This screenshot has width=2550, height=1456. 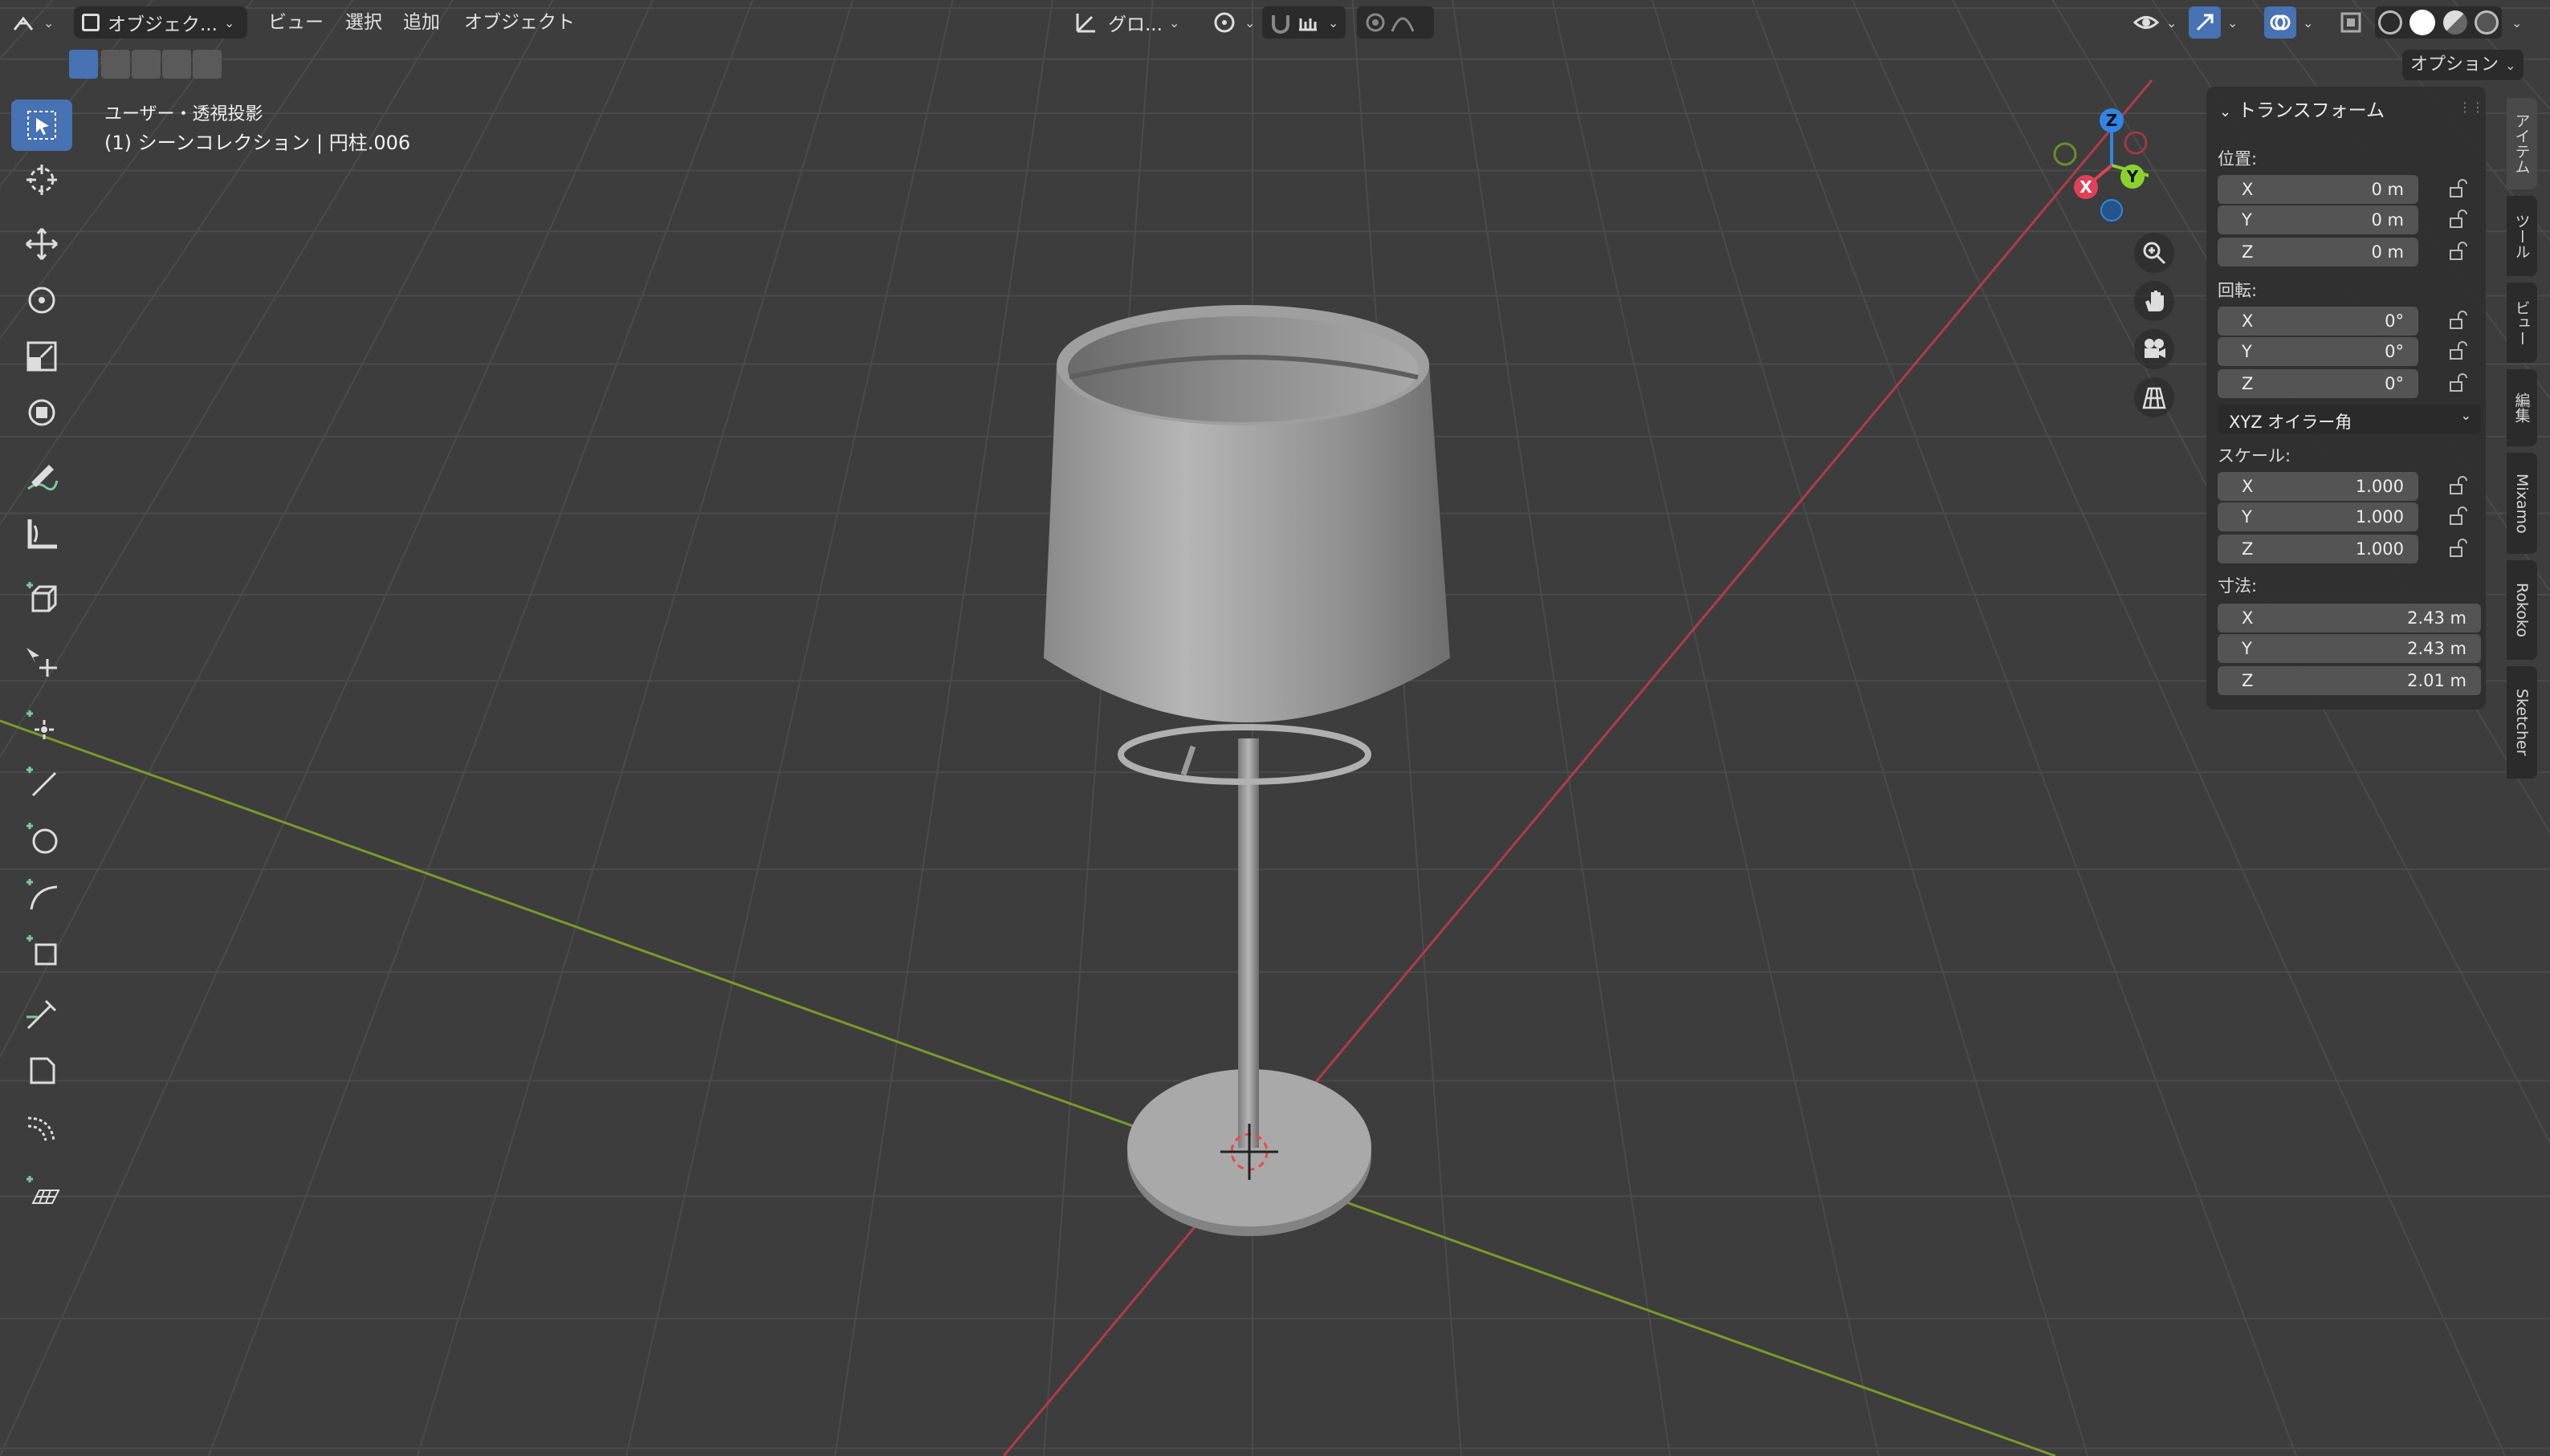 I want to click on chevron-down-icon: ⌄, so click(x=2465, y=416).